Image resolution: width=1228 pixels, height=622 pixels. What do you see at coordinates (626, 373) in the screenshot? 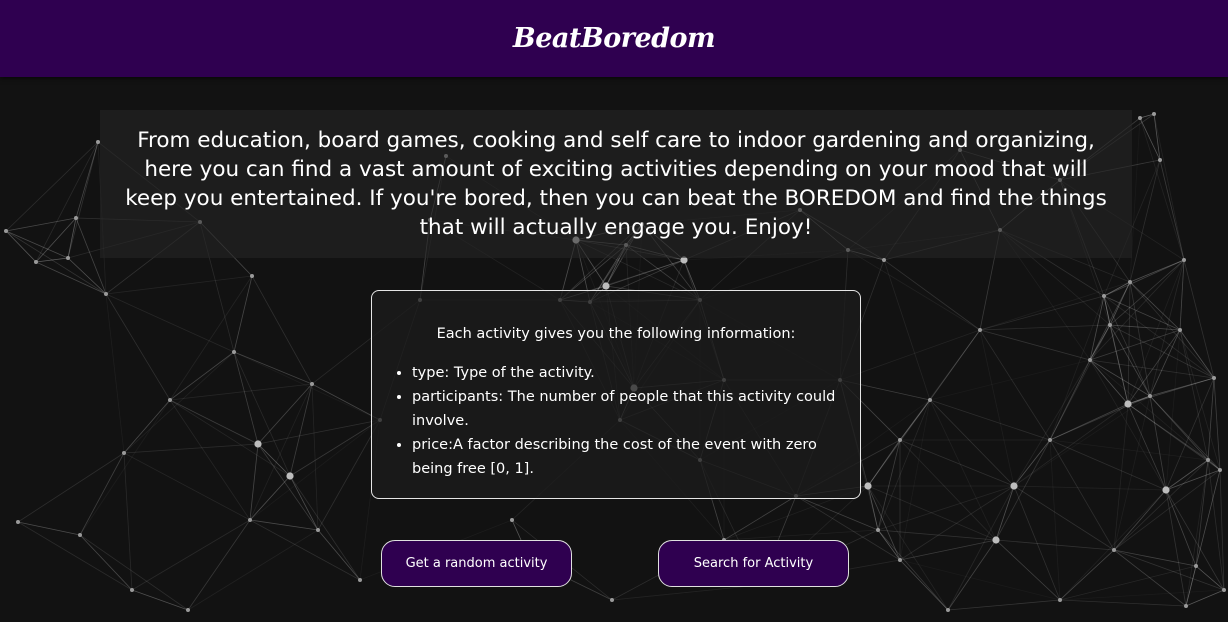
I see `info-item-type: type: Type of the activity.` at bounding box center [626, 373].